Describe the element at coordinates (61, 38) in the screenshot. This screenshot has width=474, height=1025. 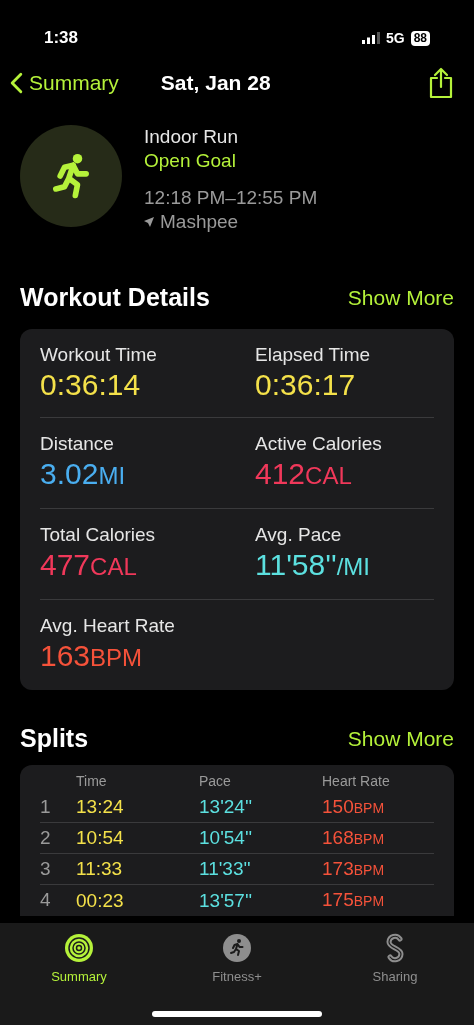
I see `status-time: 1:38` at that location.